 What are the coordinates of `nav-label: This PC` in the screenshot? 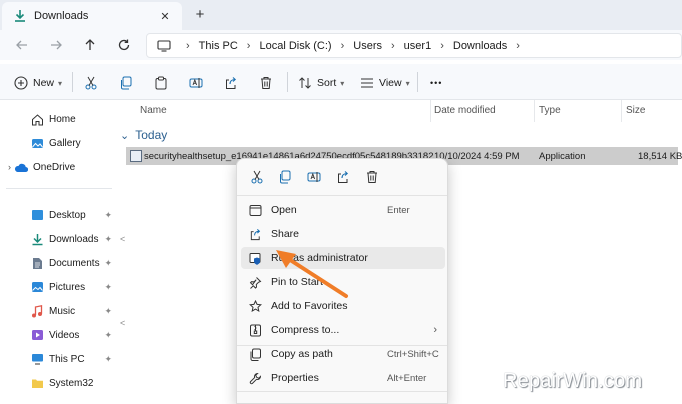 It's located at (67, 359).